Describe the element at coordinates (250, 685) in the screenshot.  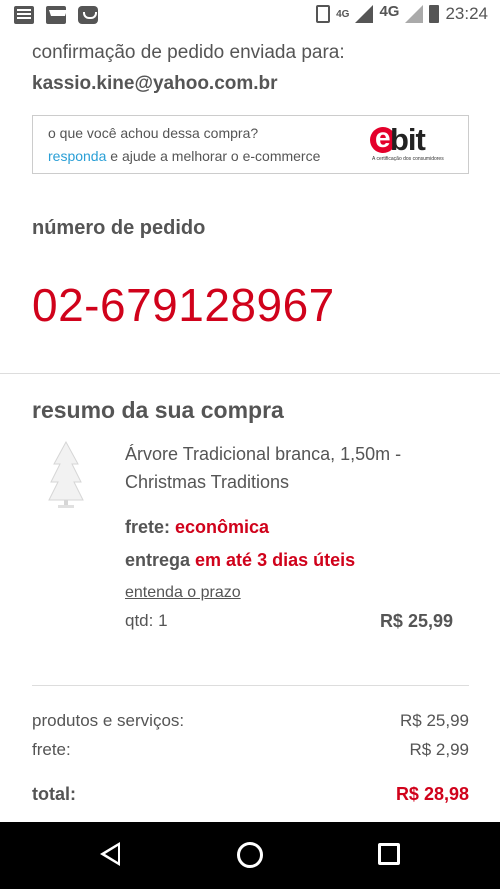
I see `totals-divider` at that location.